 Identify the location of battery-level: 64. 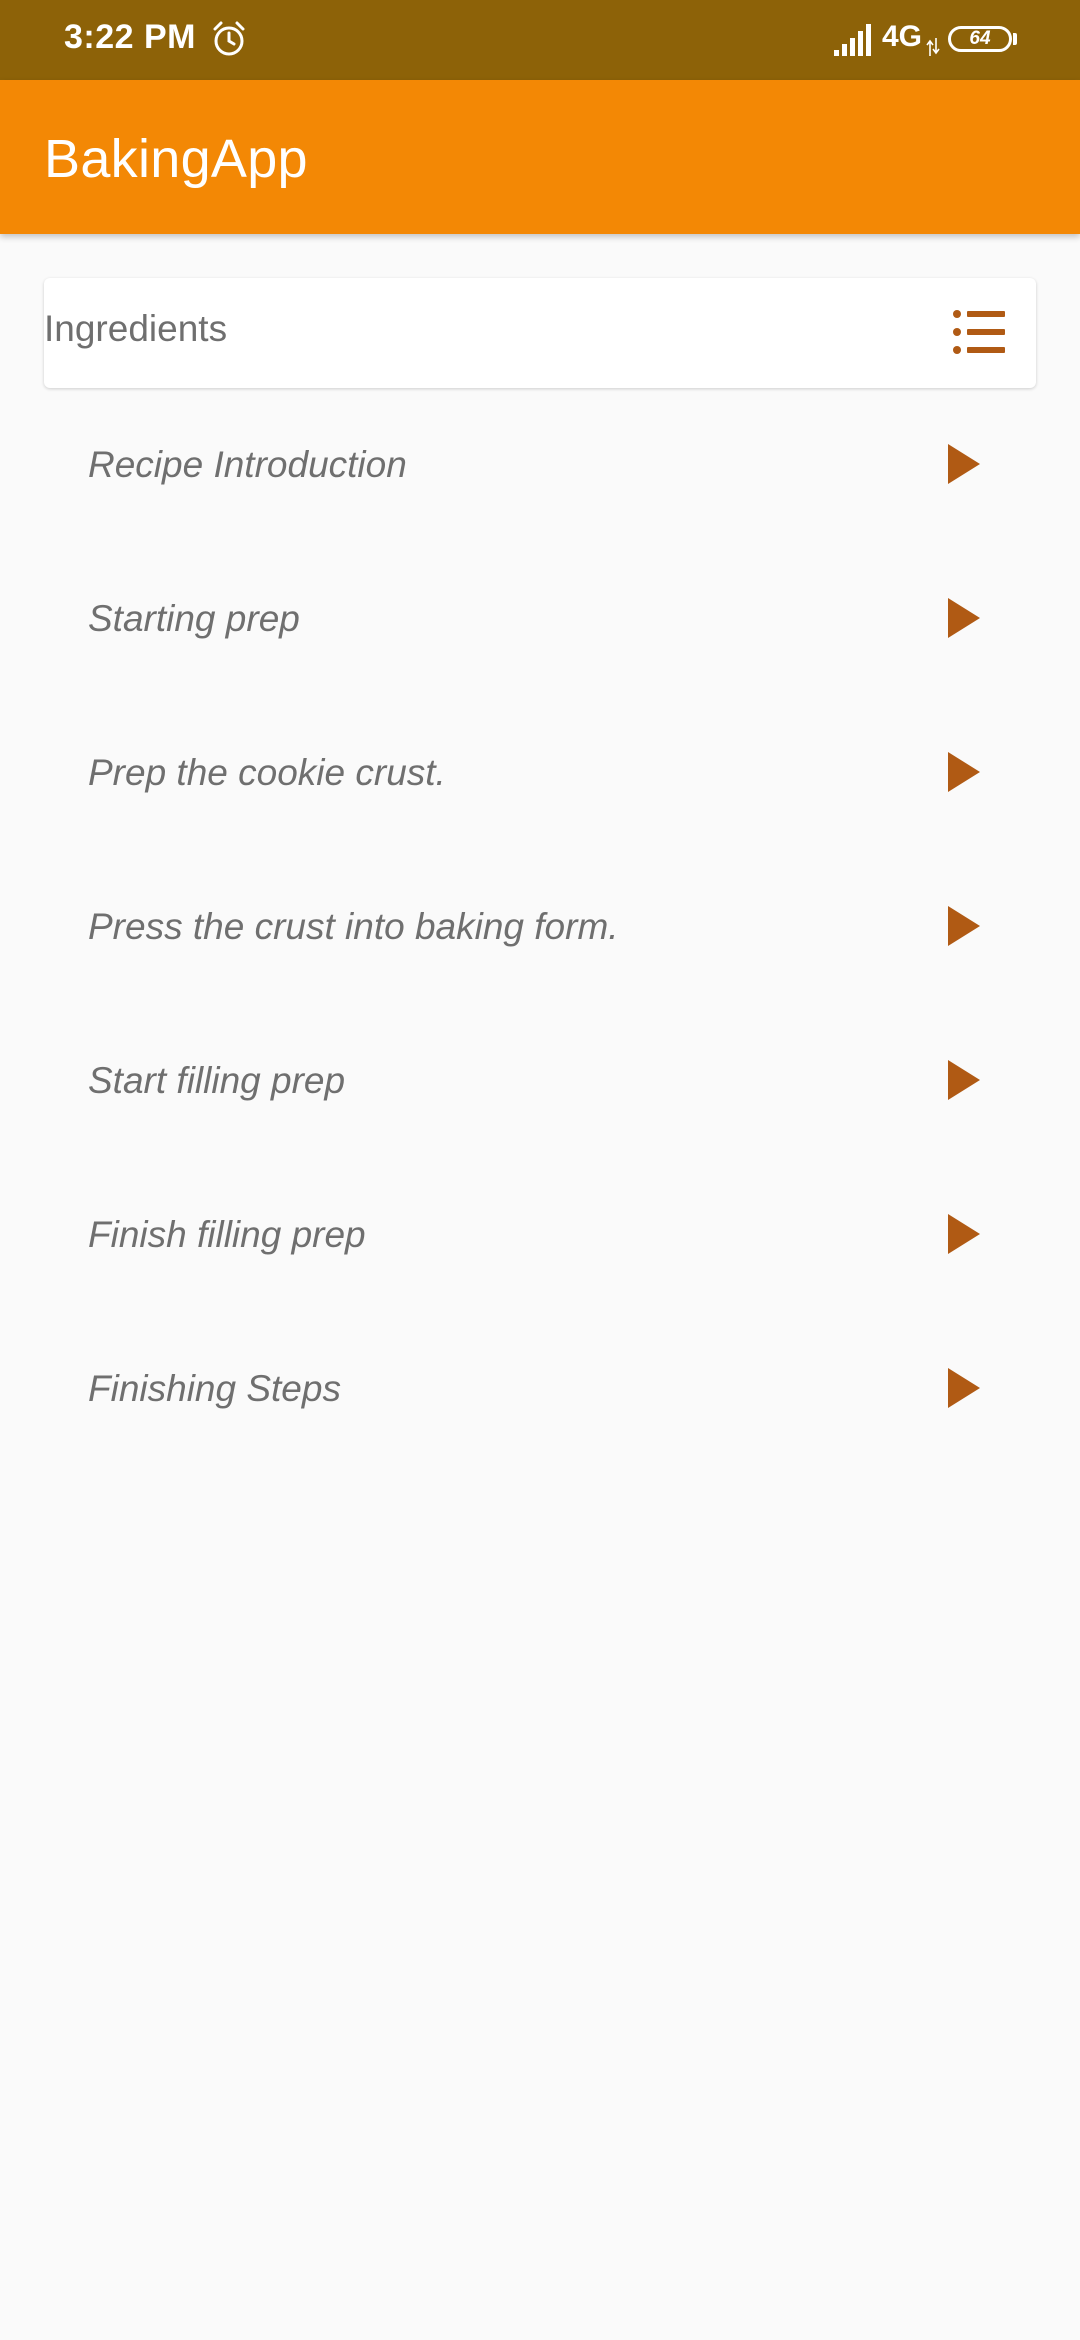
(980, 38).